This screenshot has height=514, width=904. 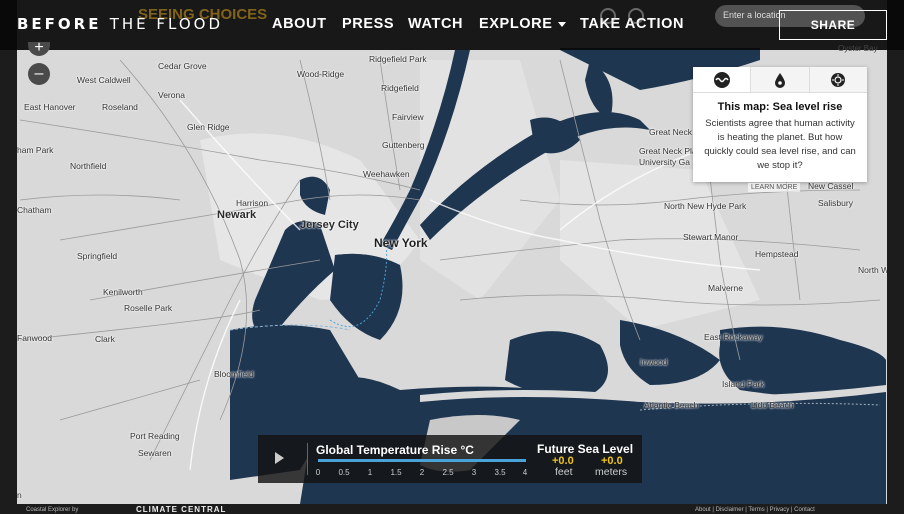 I want to click on label-new-cassel: New Cassel, so click(x=831, y=186).